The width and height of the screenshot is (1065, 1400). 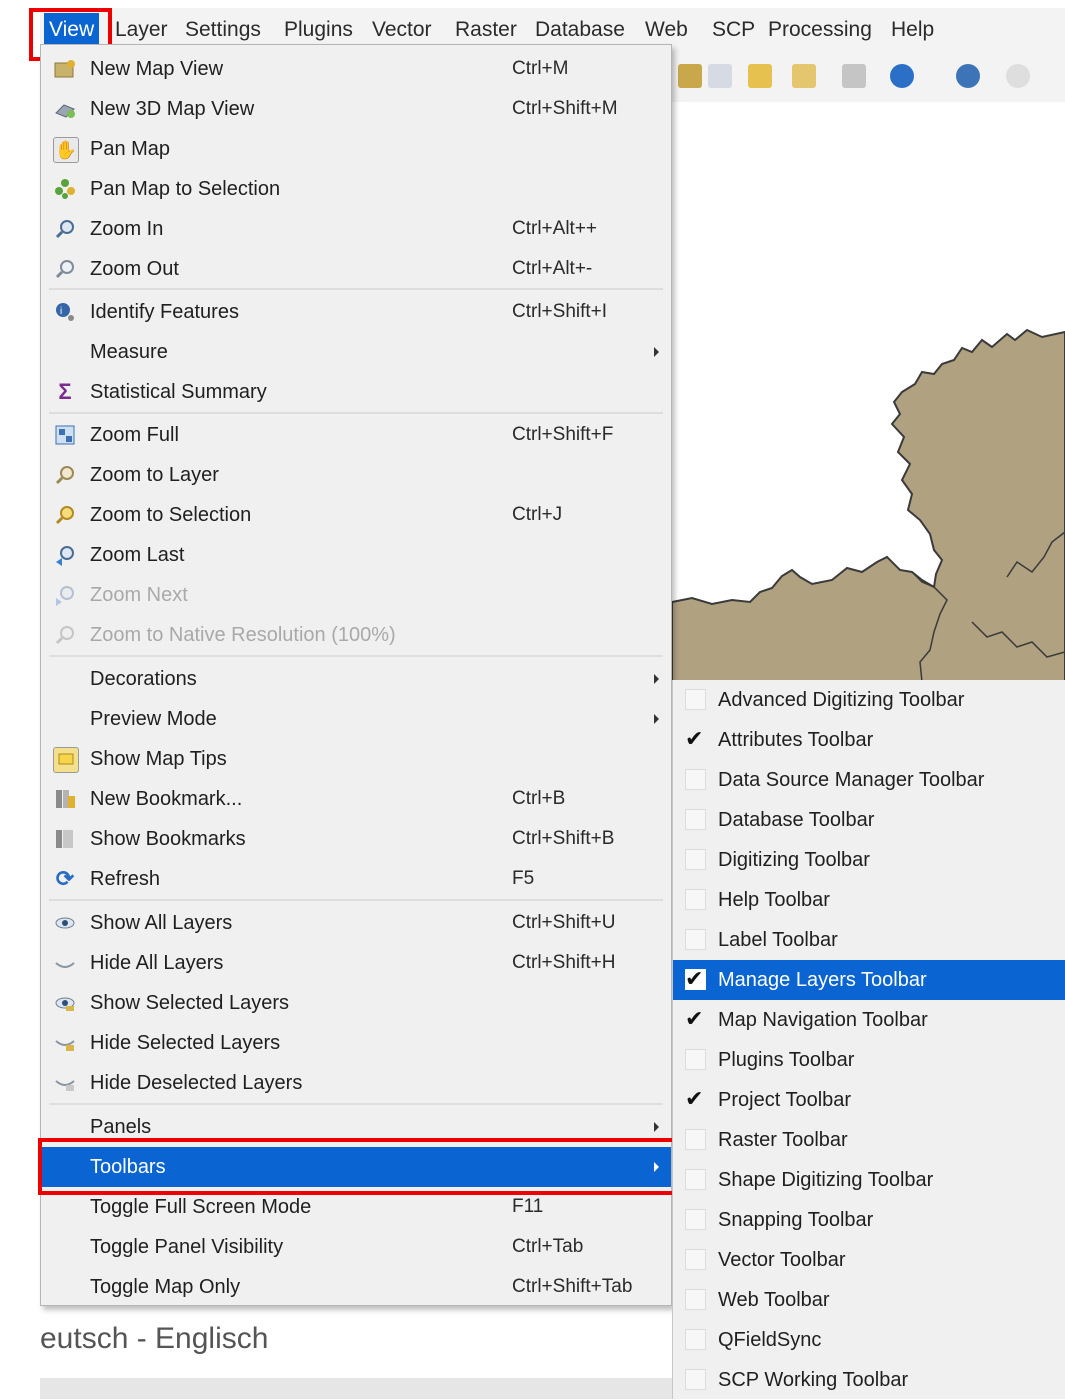 What do you see at coordinates (869, 1340) in the screenshot?
I see `toolbar-item-qfieldsync: QFieldSync` at bounding box center [869, 1340].